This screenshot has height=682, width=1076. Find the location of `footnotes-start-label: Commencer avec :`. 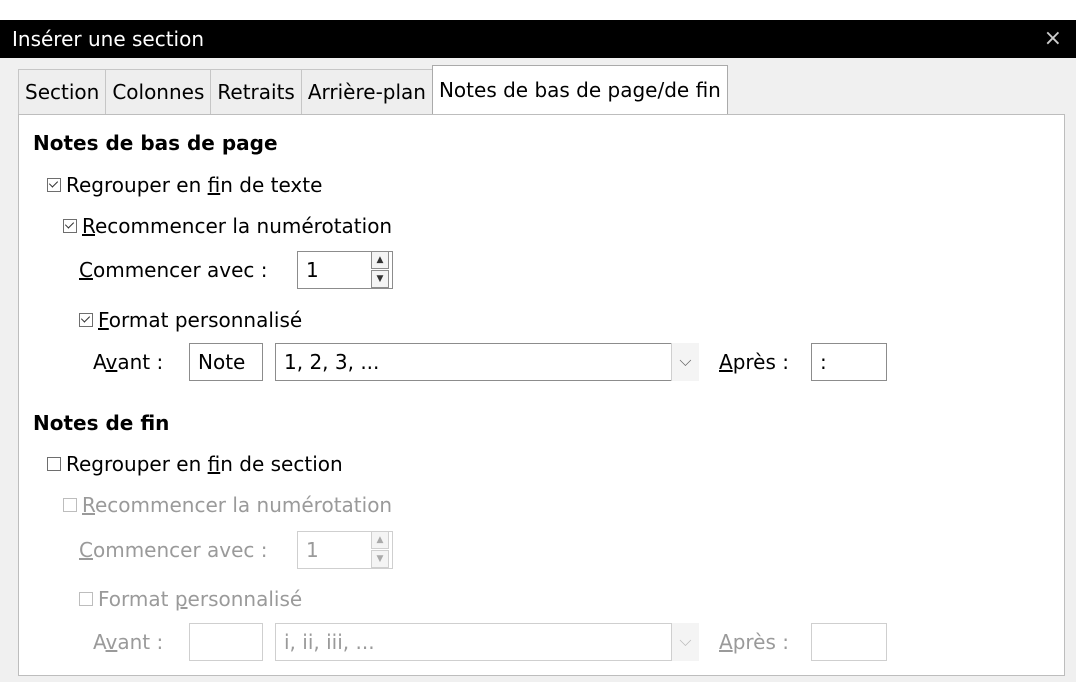

footnotes-start-label: Commencer avec : is located at coordinates (173, 270).